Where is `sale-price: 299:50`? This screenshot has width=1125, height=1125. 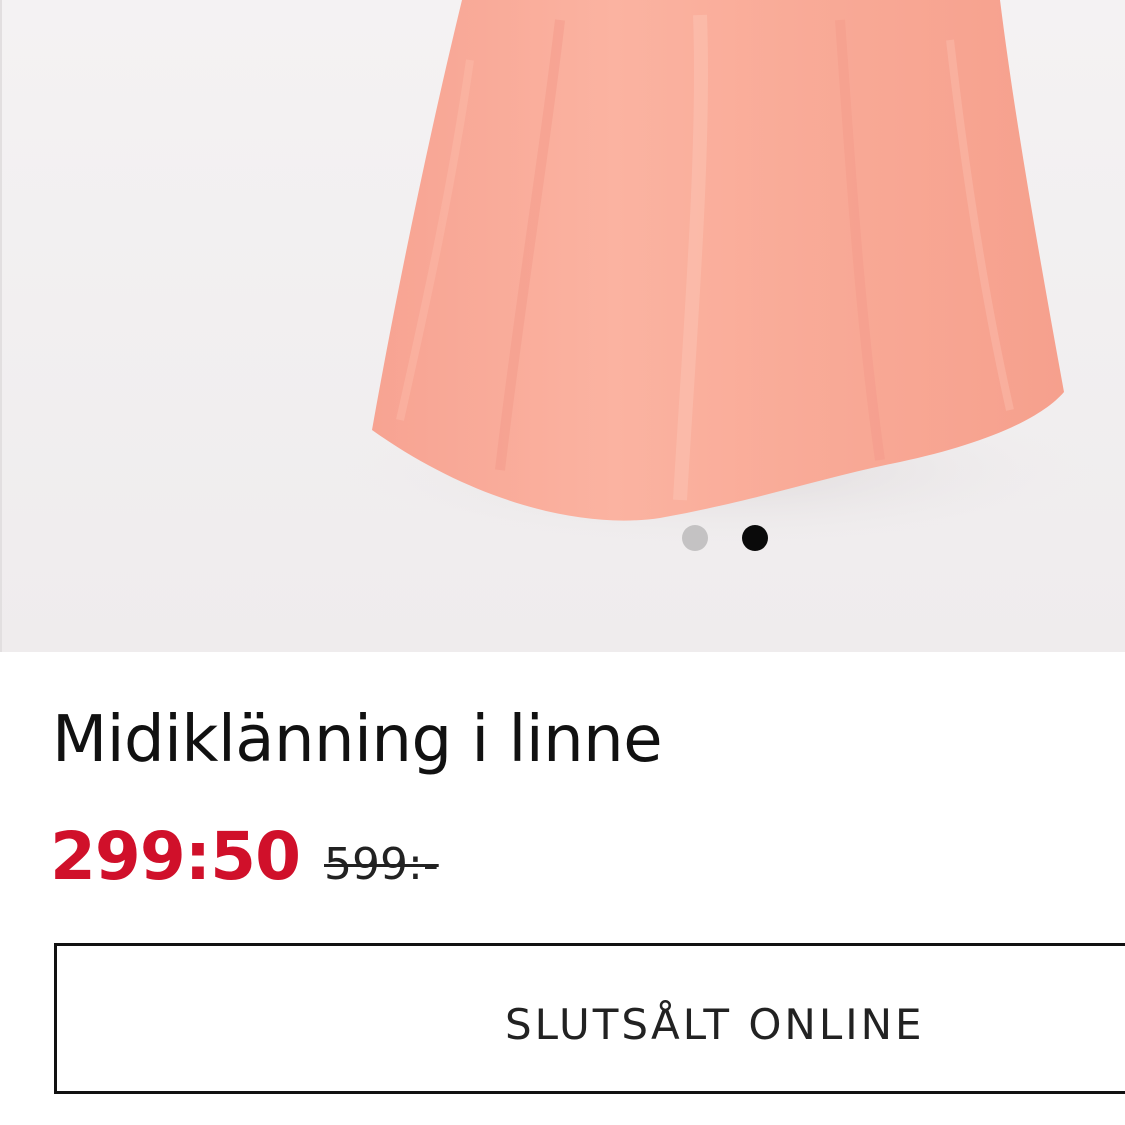
sale-price: 299:50 is located at coordinates (175, 856).